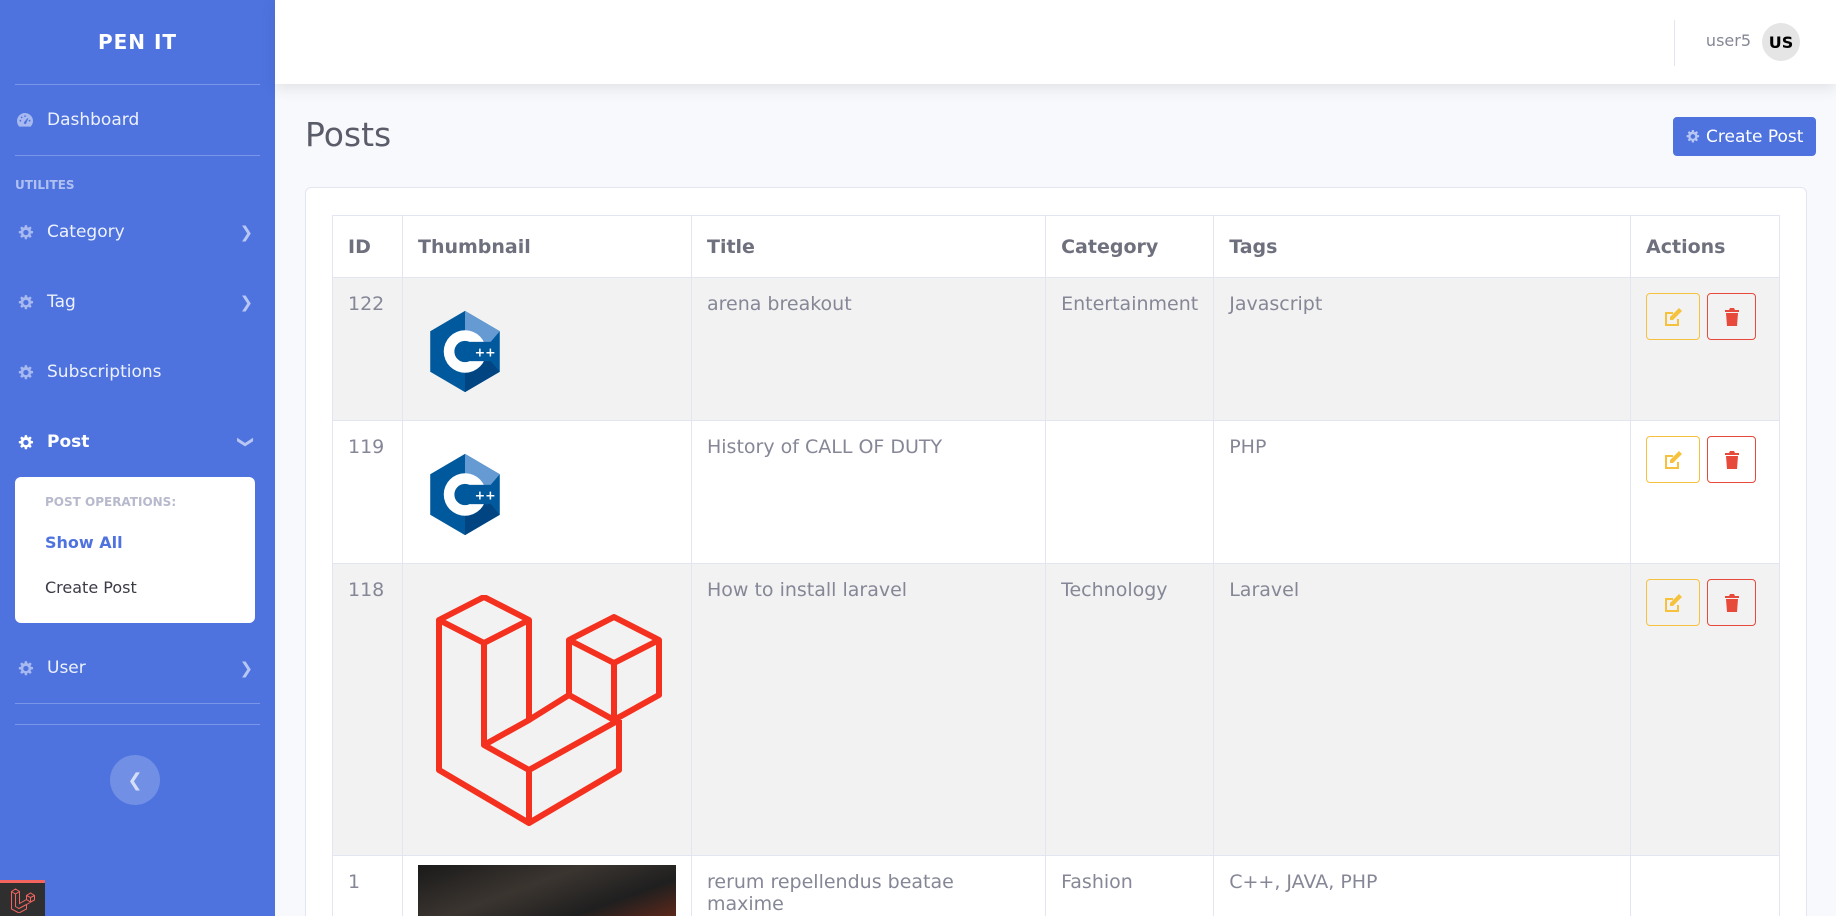  Describe the element at coordinates (868, 349) in the screenshot. I see `cell-title: arena breakout` at that location.